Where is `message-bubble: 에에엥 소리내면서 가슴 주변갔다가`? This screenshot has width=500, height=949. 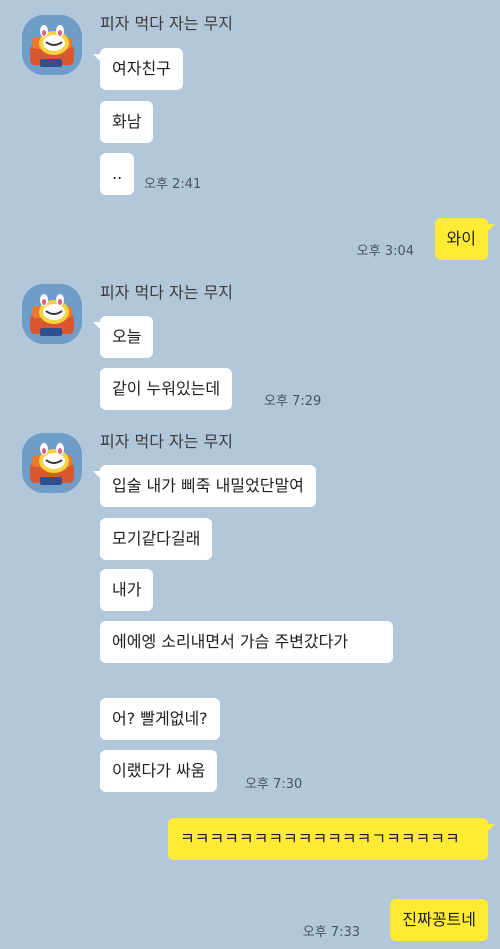
message-bubble: 에에엥 소리내면서 가슴 주변갔다가 is located at coordinates (246, 642).